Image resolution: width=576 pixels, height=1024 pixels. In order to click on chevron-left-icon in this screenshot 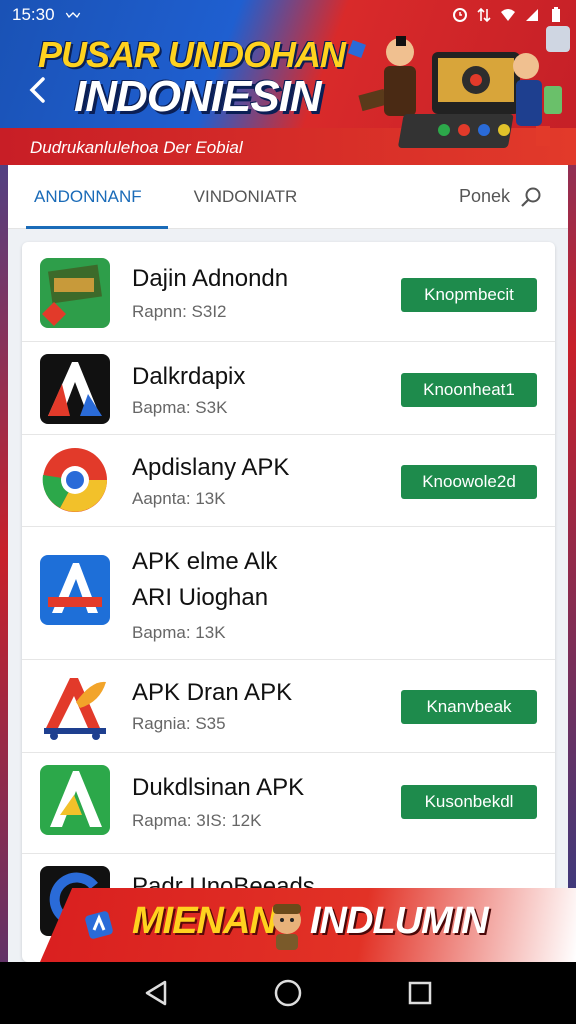, I will do `click(37, 90)`.